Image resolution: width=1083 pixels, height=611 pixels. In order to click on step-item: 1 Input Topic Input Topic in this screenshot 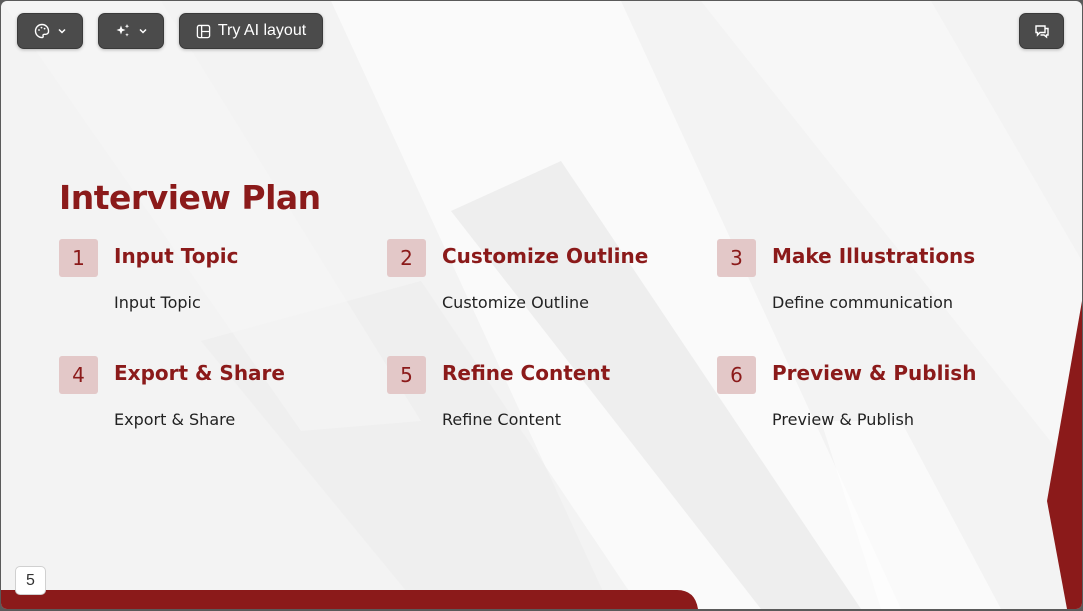, I will do `click(209, 289)`.